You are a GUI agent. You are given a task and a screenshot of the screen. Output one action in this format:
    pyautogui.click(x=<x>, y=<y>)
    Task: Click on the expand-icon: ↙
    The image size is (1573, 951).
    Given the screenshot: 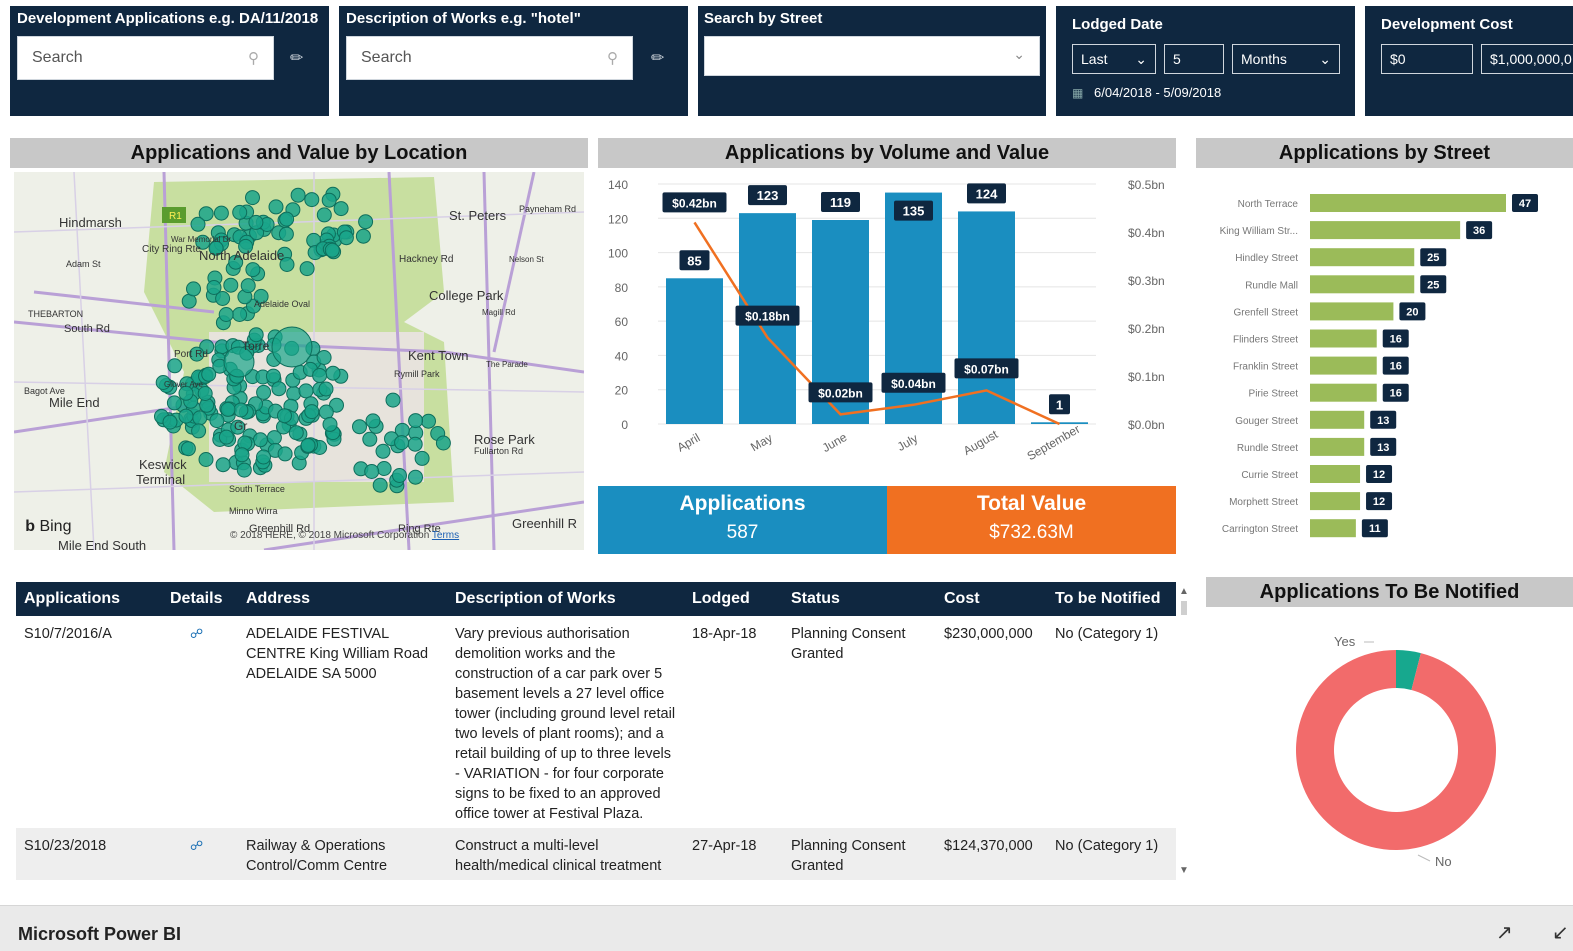 What is the action you would take?
    pyautogui.click(x=1560, y=932)
    